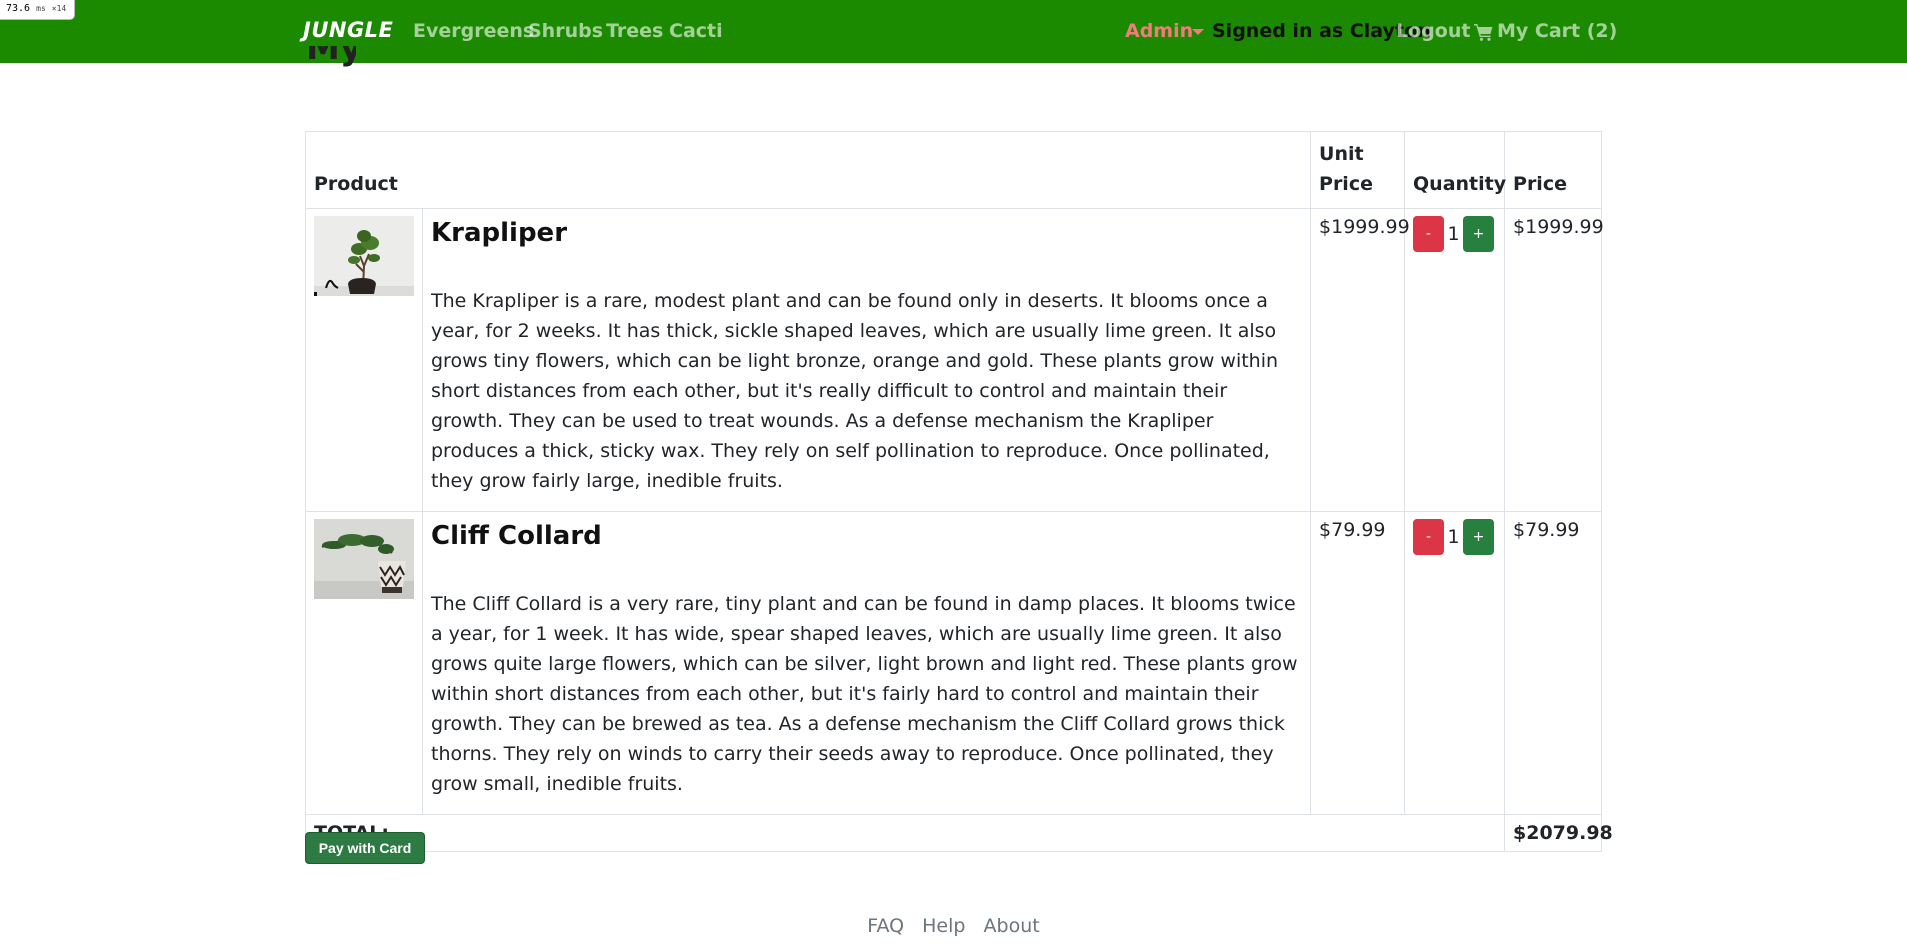  What do you see at coordinates (634, 31) in the screenshot?
I see `nav-link-trees: Trees` at bounding box center [634, 31].